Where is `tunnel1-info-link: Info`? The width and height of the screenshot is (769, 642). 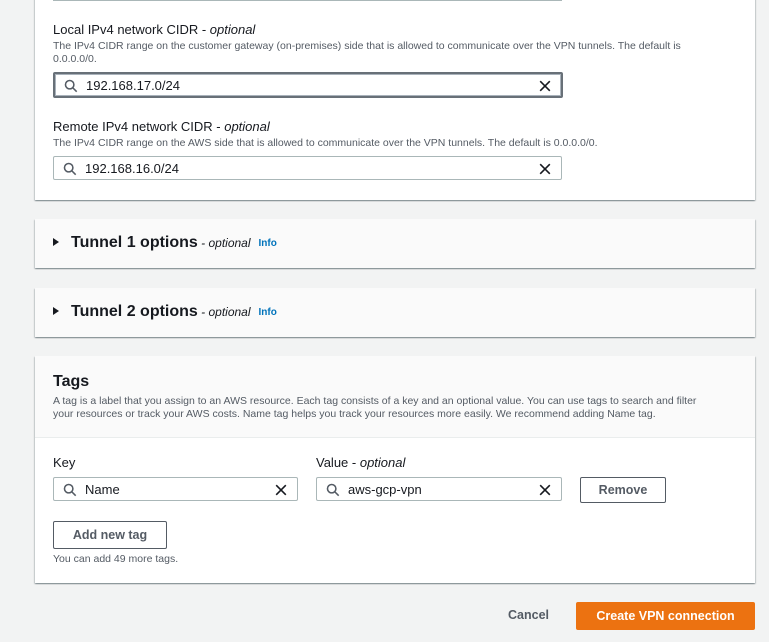 tunnel1-info-link: Info is located at coordinates (268, 243).